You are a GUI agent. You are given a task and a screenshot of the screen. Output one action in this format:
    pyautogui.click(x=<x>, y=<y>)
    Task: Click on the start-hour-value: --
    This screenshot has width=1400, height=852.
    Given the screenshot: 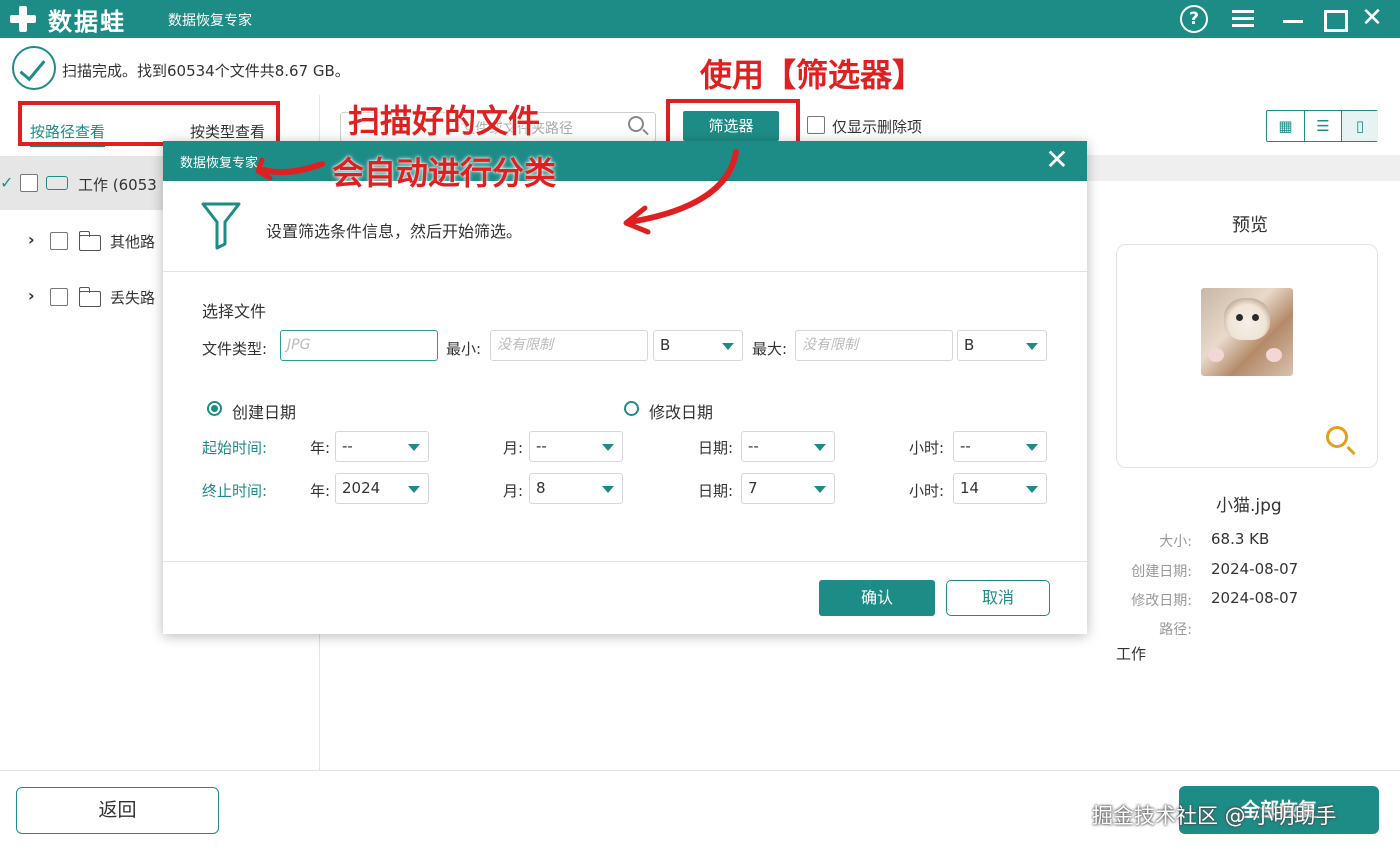 What is the action you would take?
    pyautogui.click(x=965, y=446)
    